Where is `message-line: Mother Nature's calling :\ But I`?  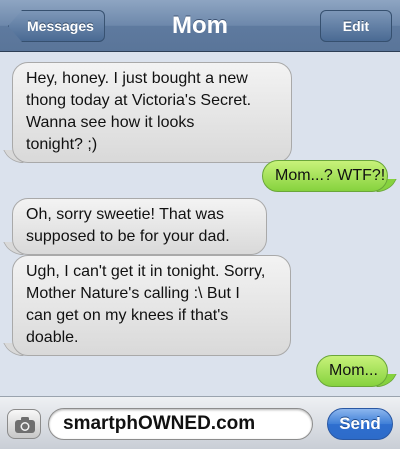
message-line: Mother Nature's calling :\ But I is located at coordinates (133, 293).